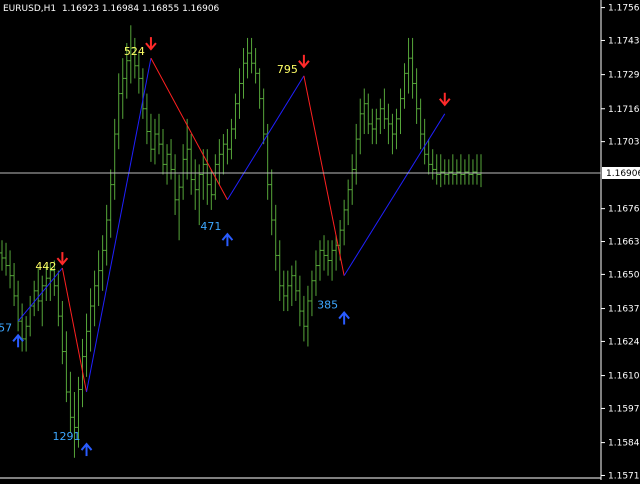  Describe the element at coordinates (210, 226) in the screenshot. I see `signal-label: 471` at that location.